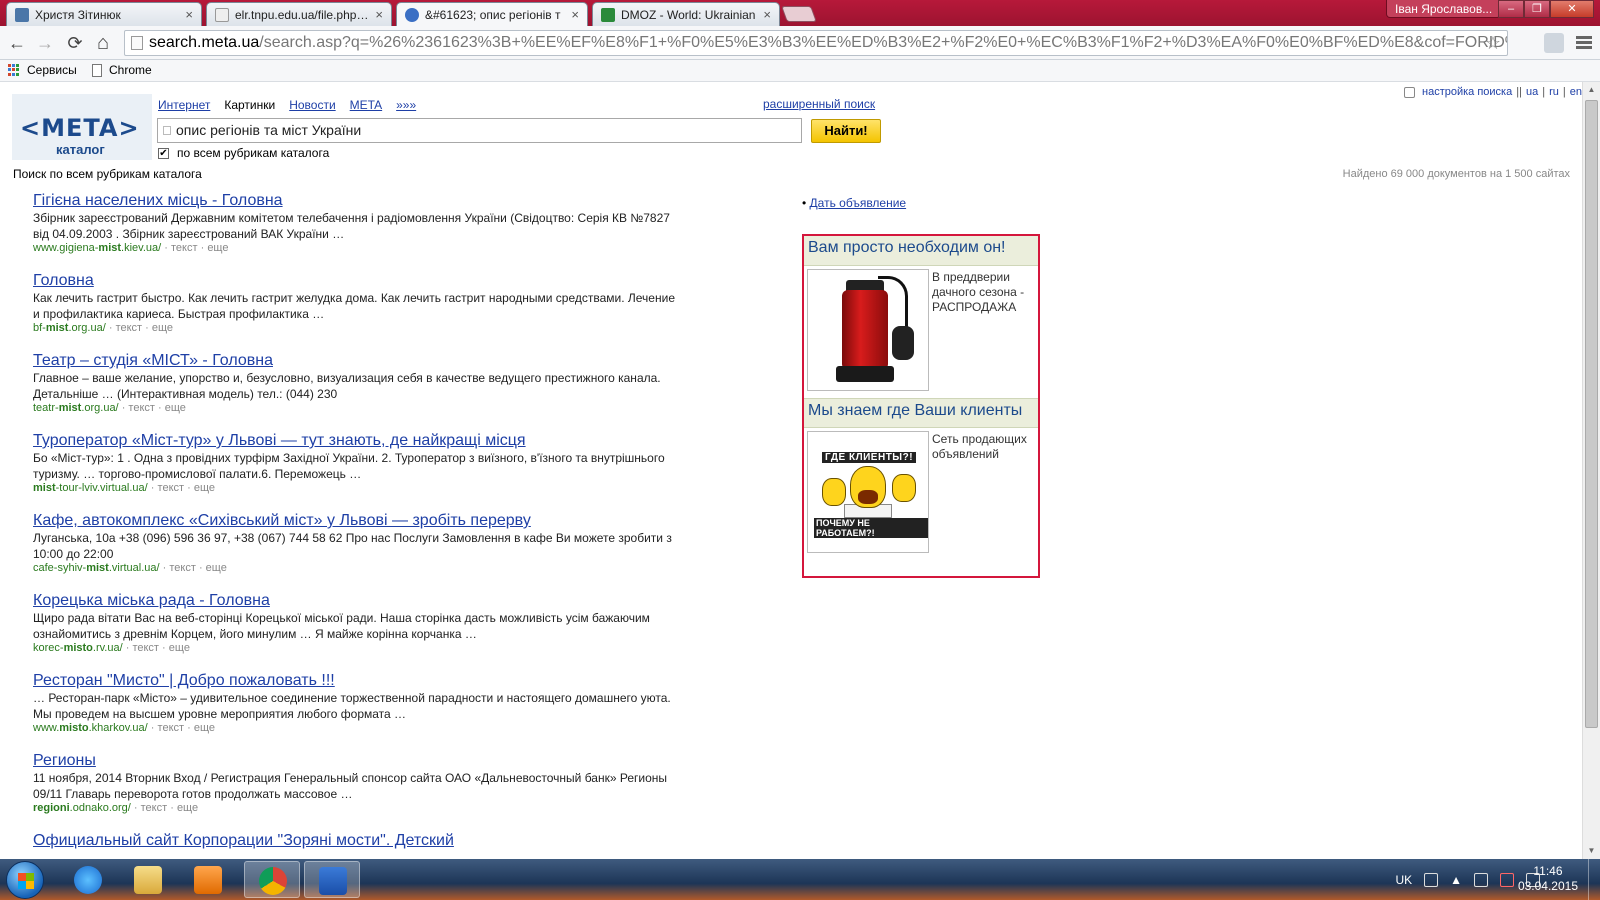  Describe the element at coordinates (921, 413) in the screenshot. I see `ad-headline: Мы знаем где Ваши клиенты` at that location.